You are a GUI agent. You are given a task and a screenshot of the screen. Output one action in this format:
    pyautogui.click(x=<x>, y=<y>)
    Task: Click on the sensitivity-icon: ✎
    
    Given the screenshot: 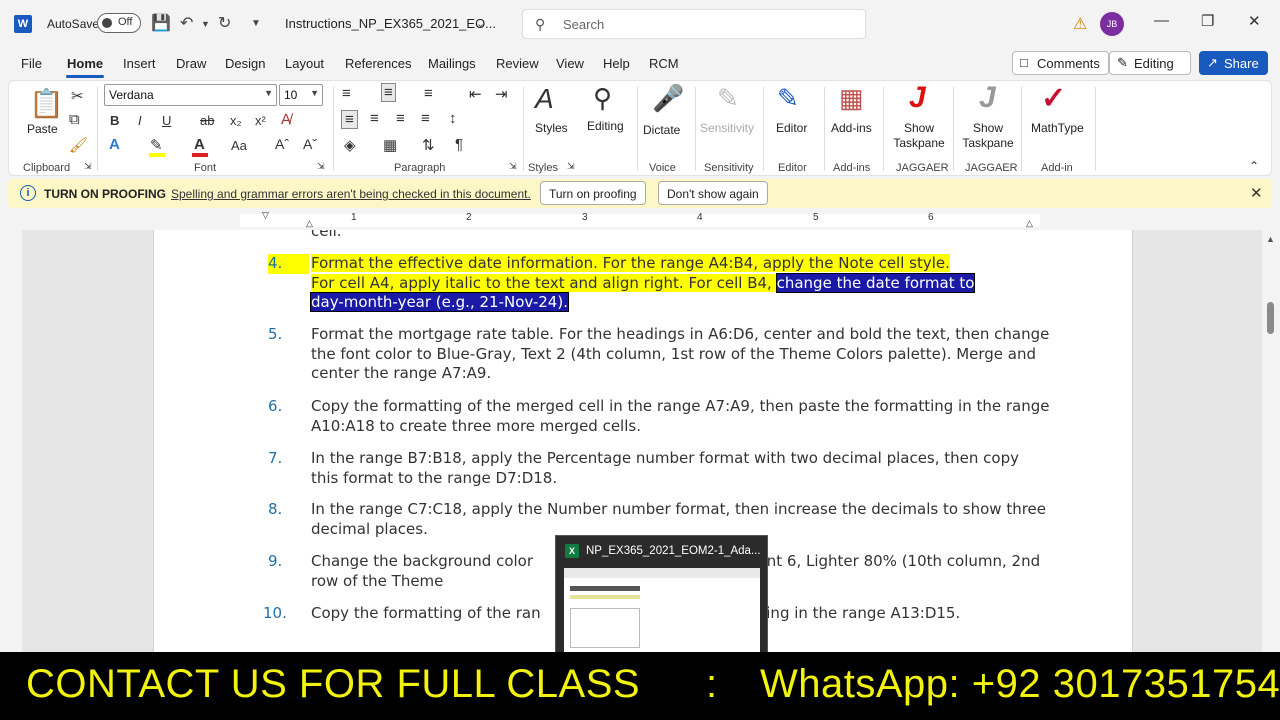 What is the action you would take?
    pyautogui.click(x=728, y=98)
    